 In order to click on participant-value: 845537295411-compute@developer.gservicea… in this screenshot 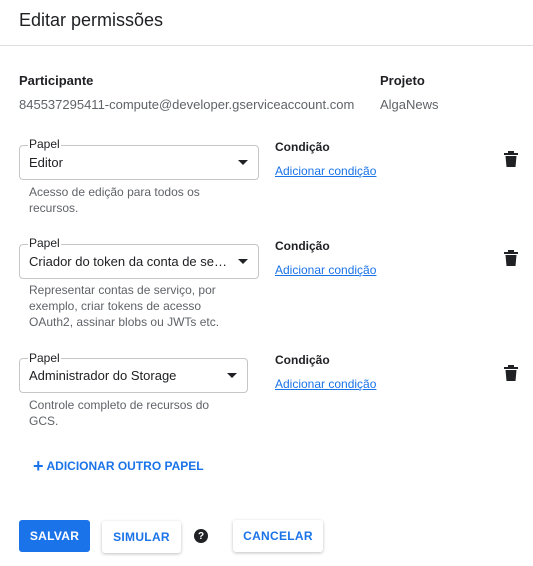, I will do `click(187, 104)`.